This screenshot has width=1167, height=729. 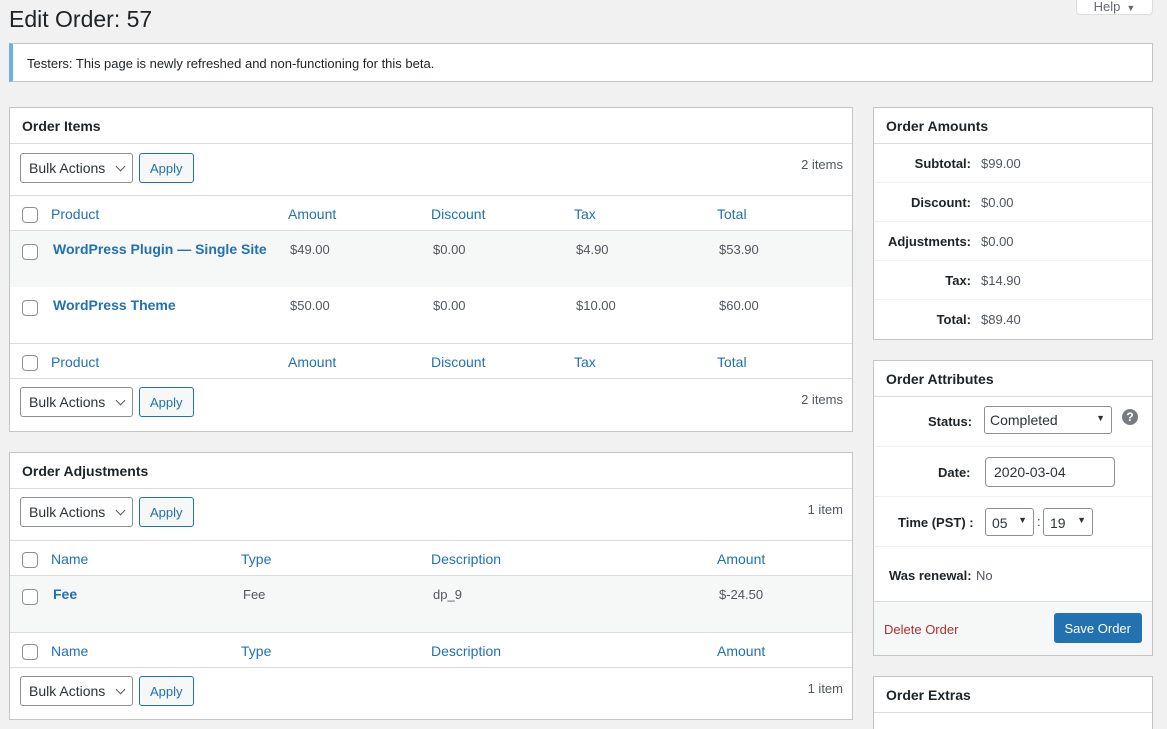 I want to click on order-attributes-title: Order Attributes, so click(x=1013, y=379).